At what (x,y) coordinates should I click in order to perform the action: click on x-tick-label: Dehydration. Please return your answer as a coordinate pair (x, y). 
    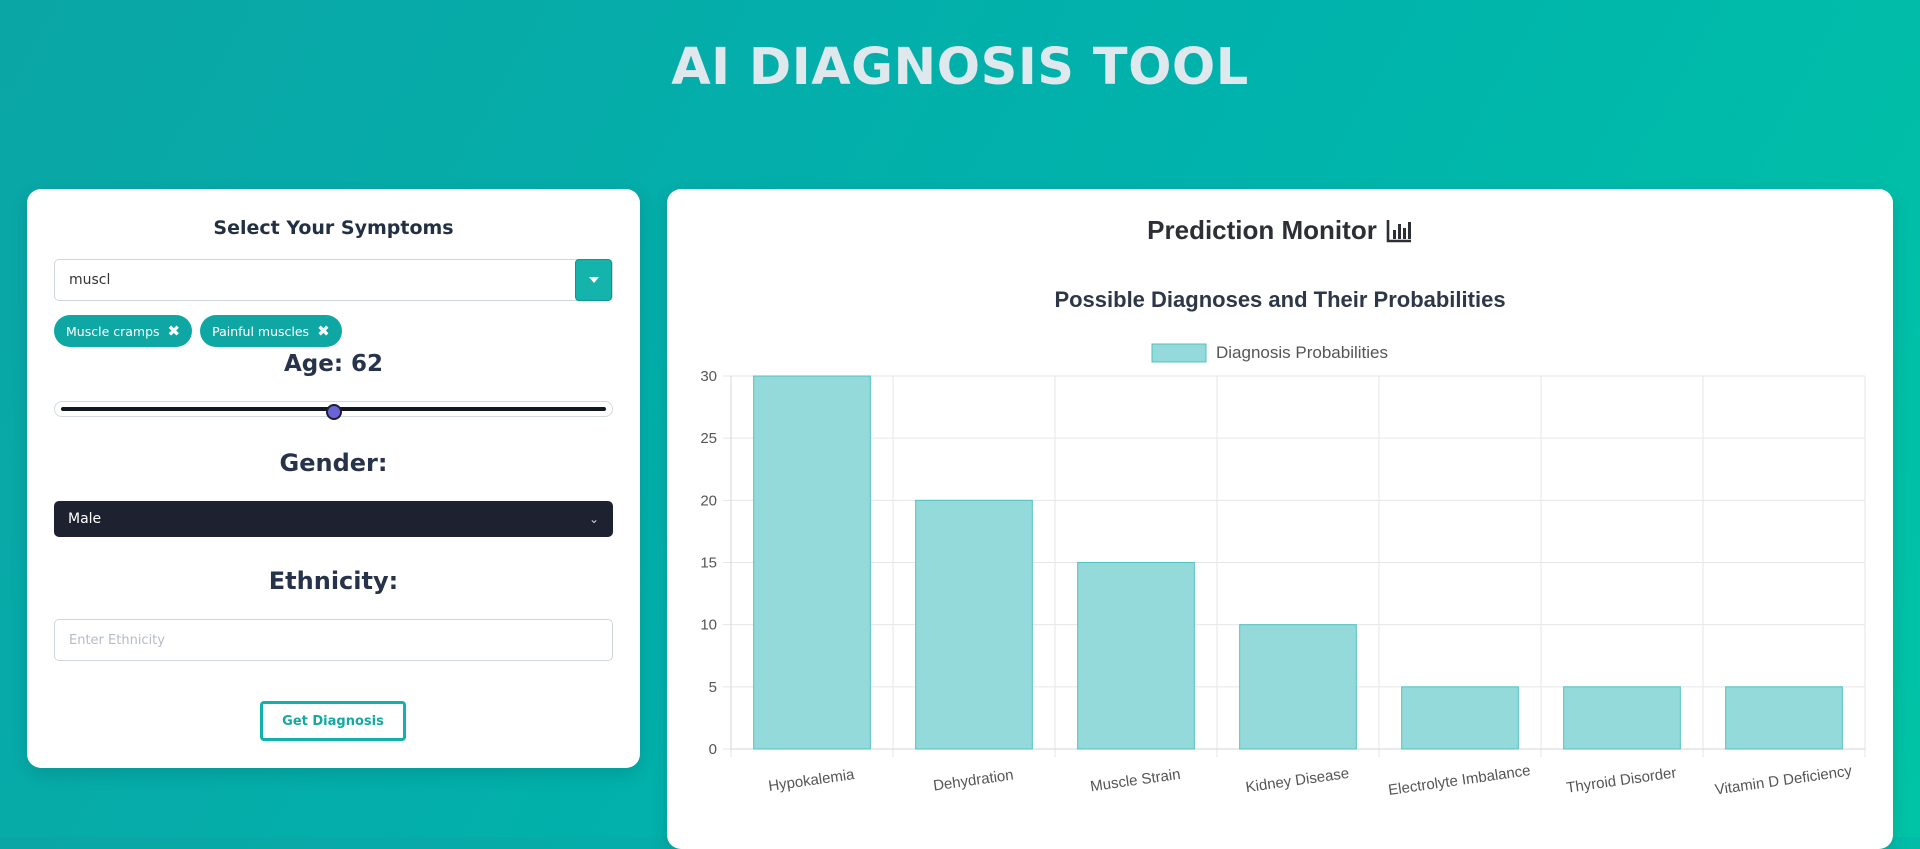
    Looking at the image, I should click on (973, 780).